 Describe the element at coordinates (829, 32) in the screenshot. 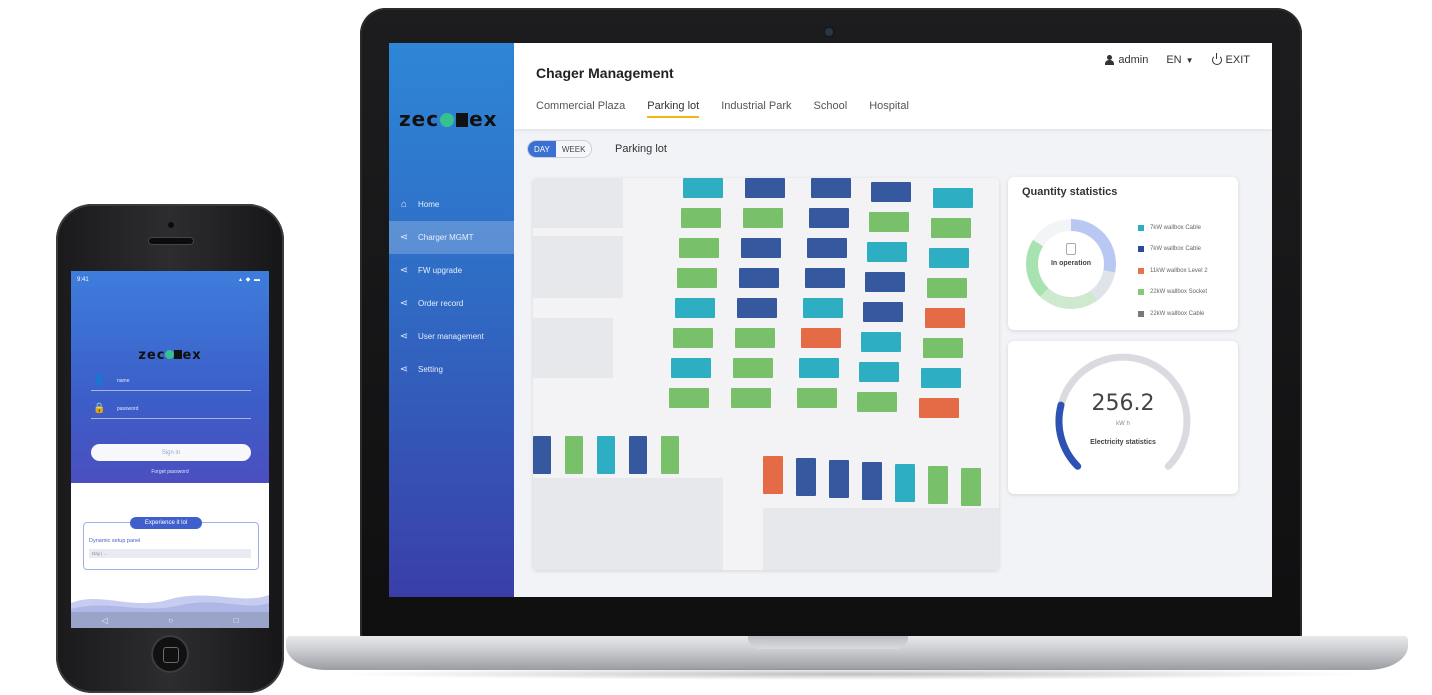

I see `laptop-camera` at that location.